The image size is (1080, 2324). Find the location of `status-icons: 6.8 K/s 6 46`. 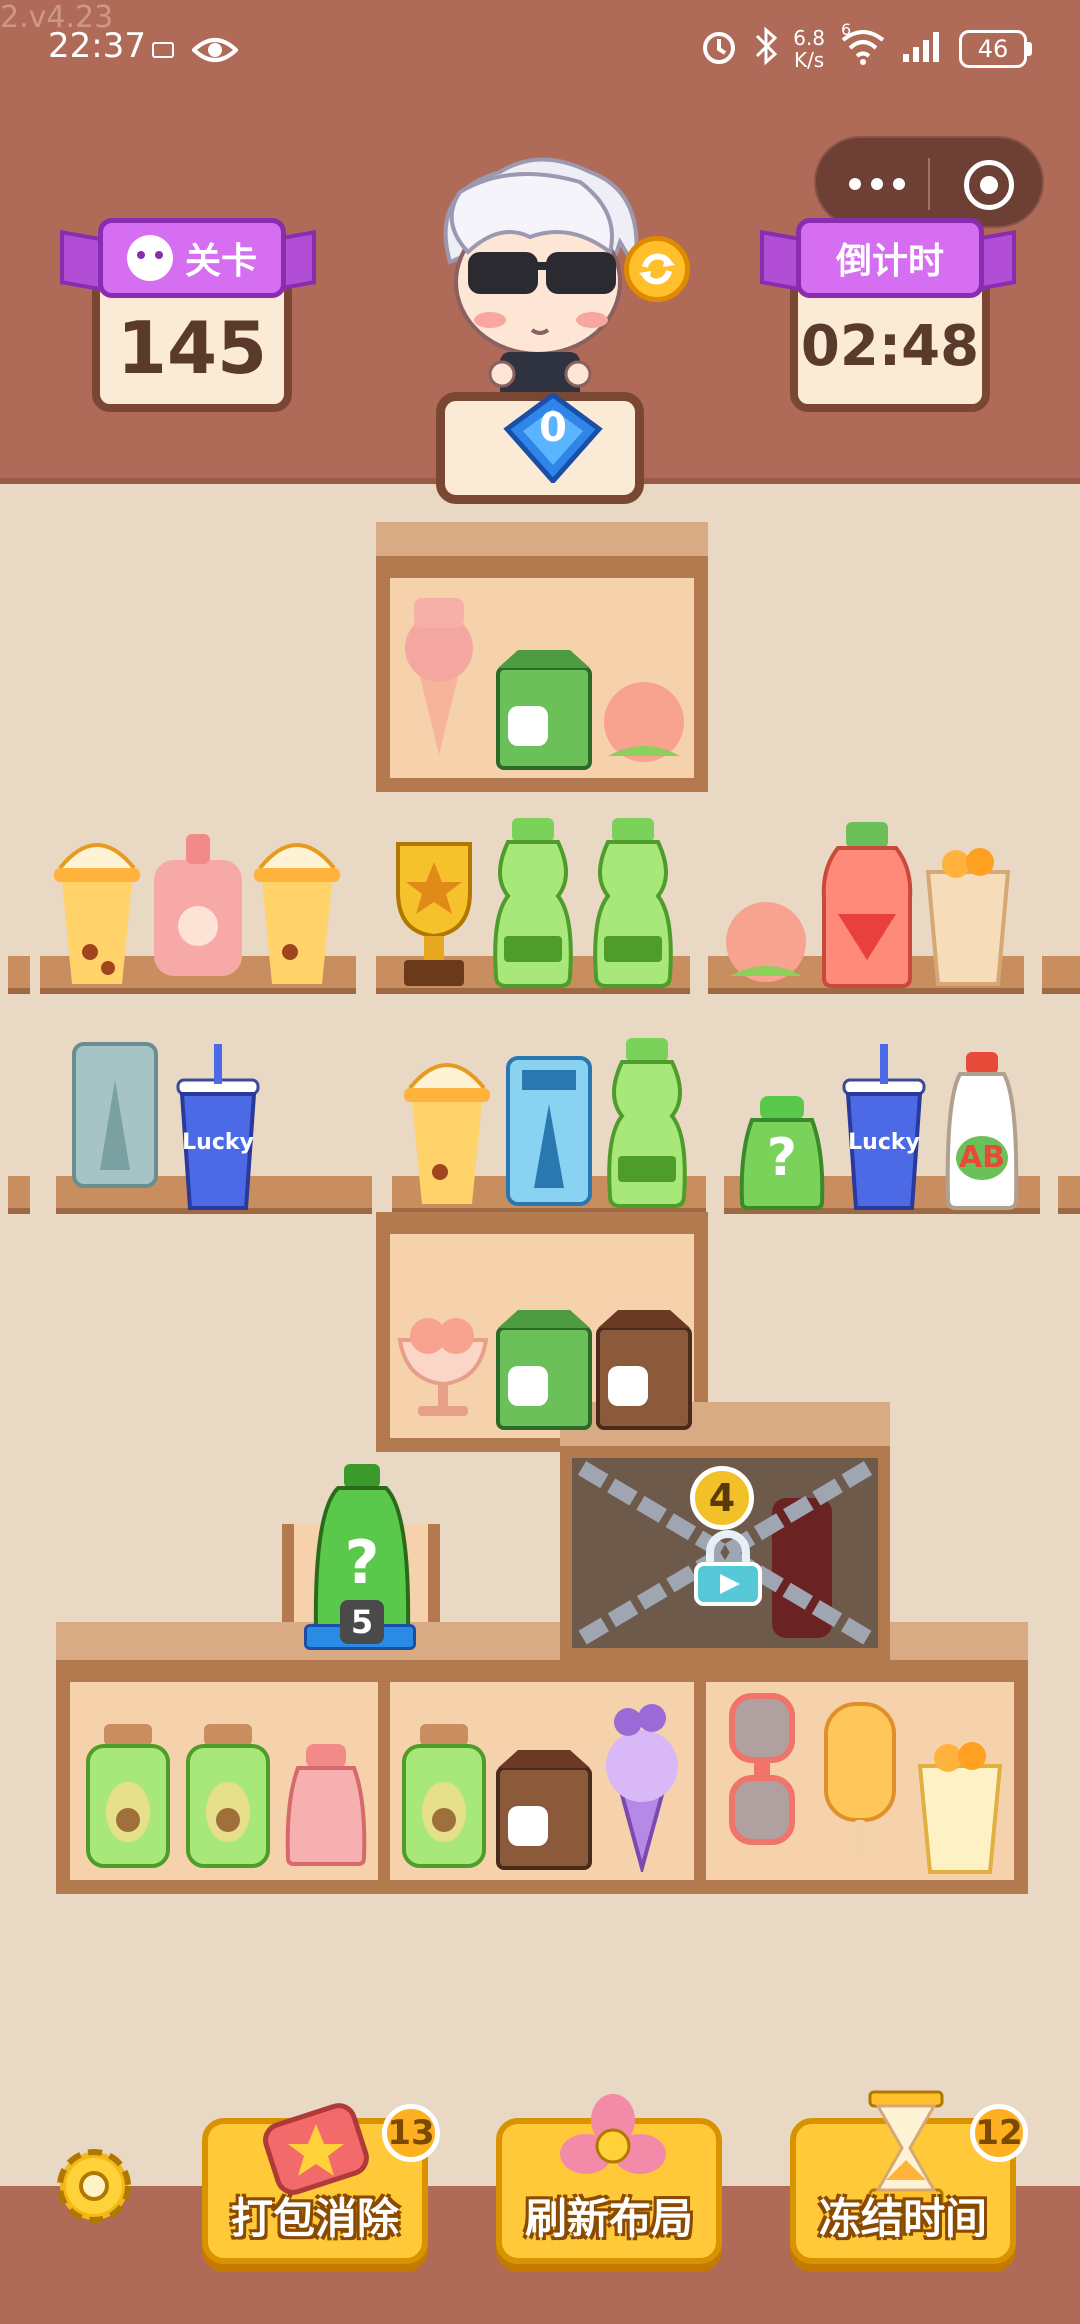

status-icons: 6.8 K/s 6 46 is located at coordinates (865, 46).